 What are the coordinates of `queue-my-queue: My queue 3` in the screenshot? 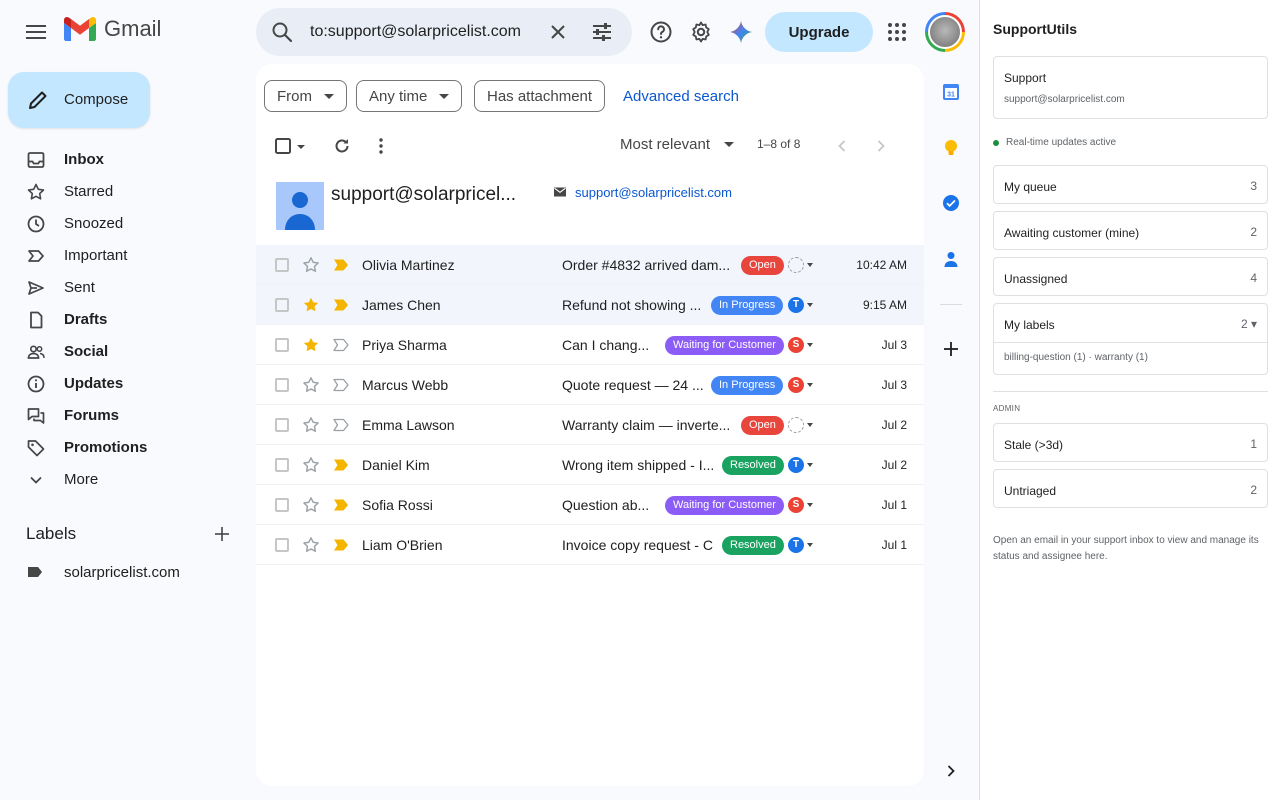 It's located at (1130, 184).